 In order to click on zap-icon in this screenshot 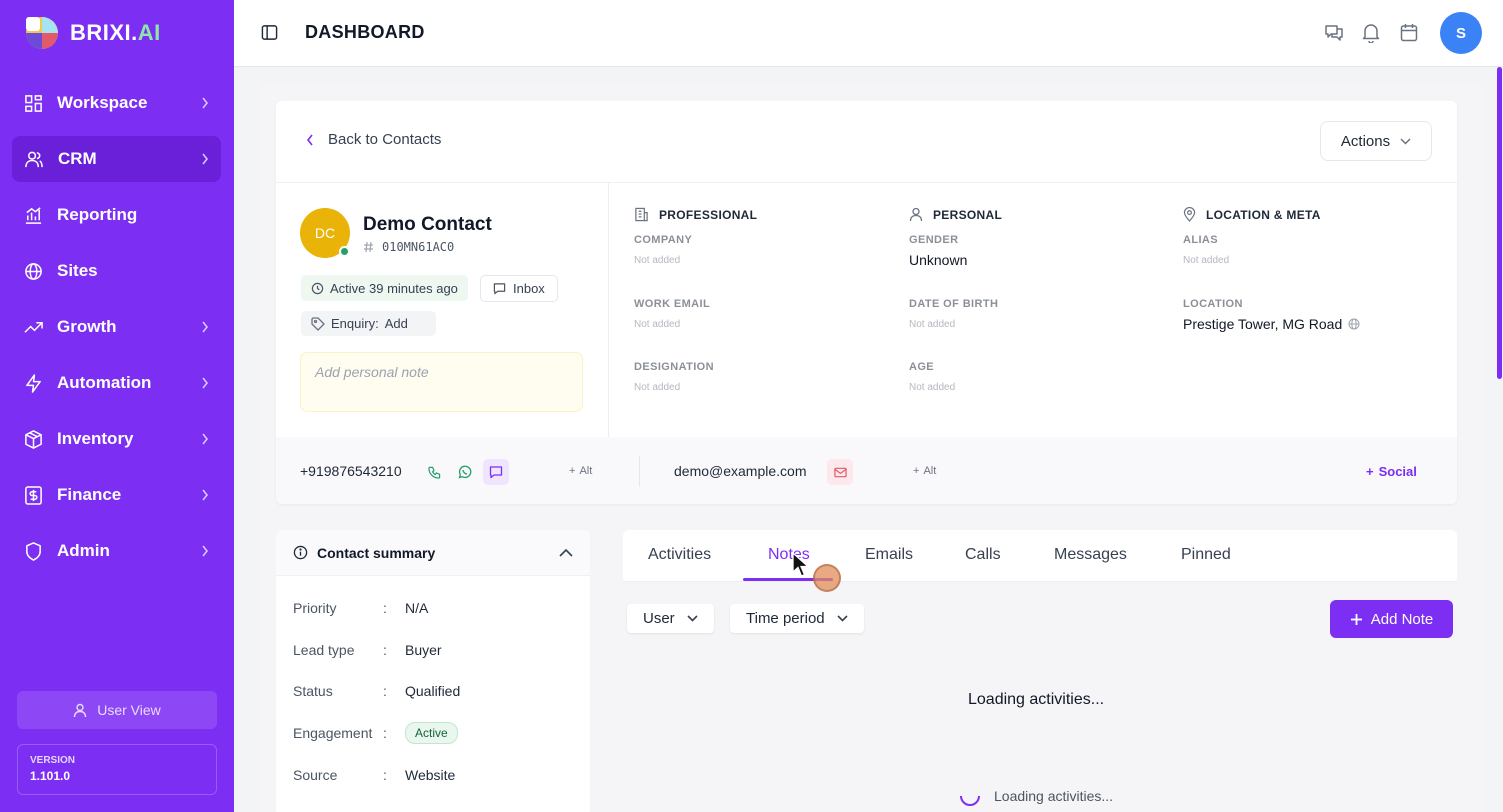, I will do `click(33, 383)`.